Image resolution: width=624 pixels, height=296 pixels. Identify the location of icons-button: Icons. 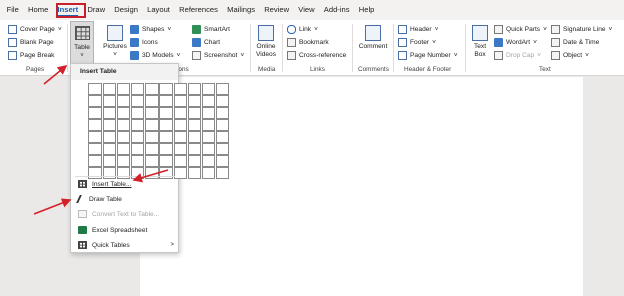
(144, 42).